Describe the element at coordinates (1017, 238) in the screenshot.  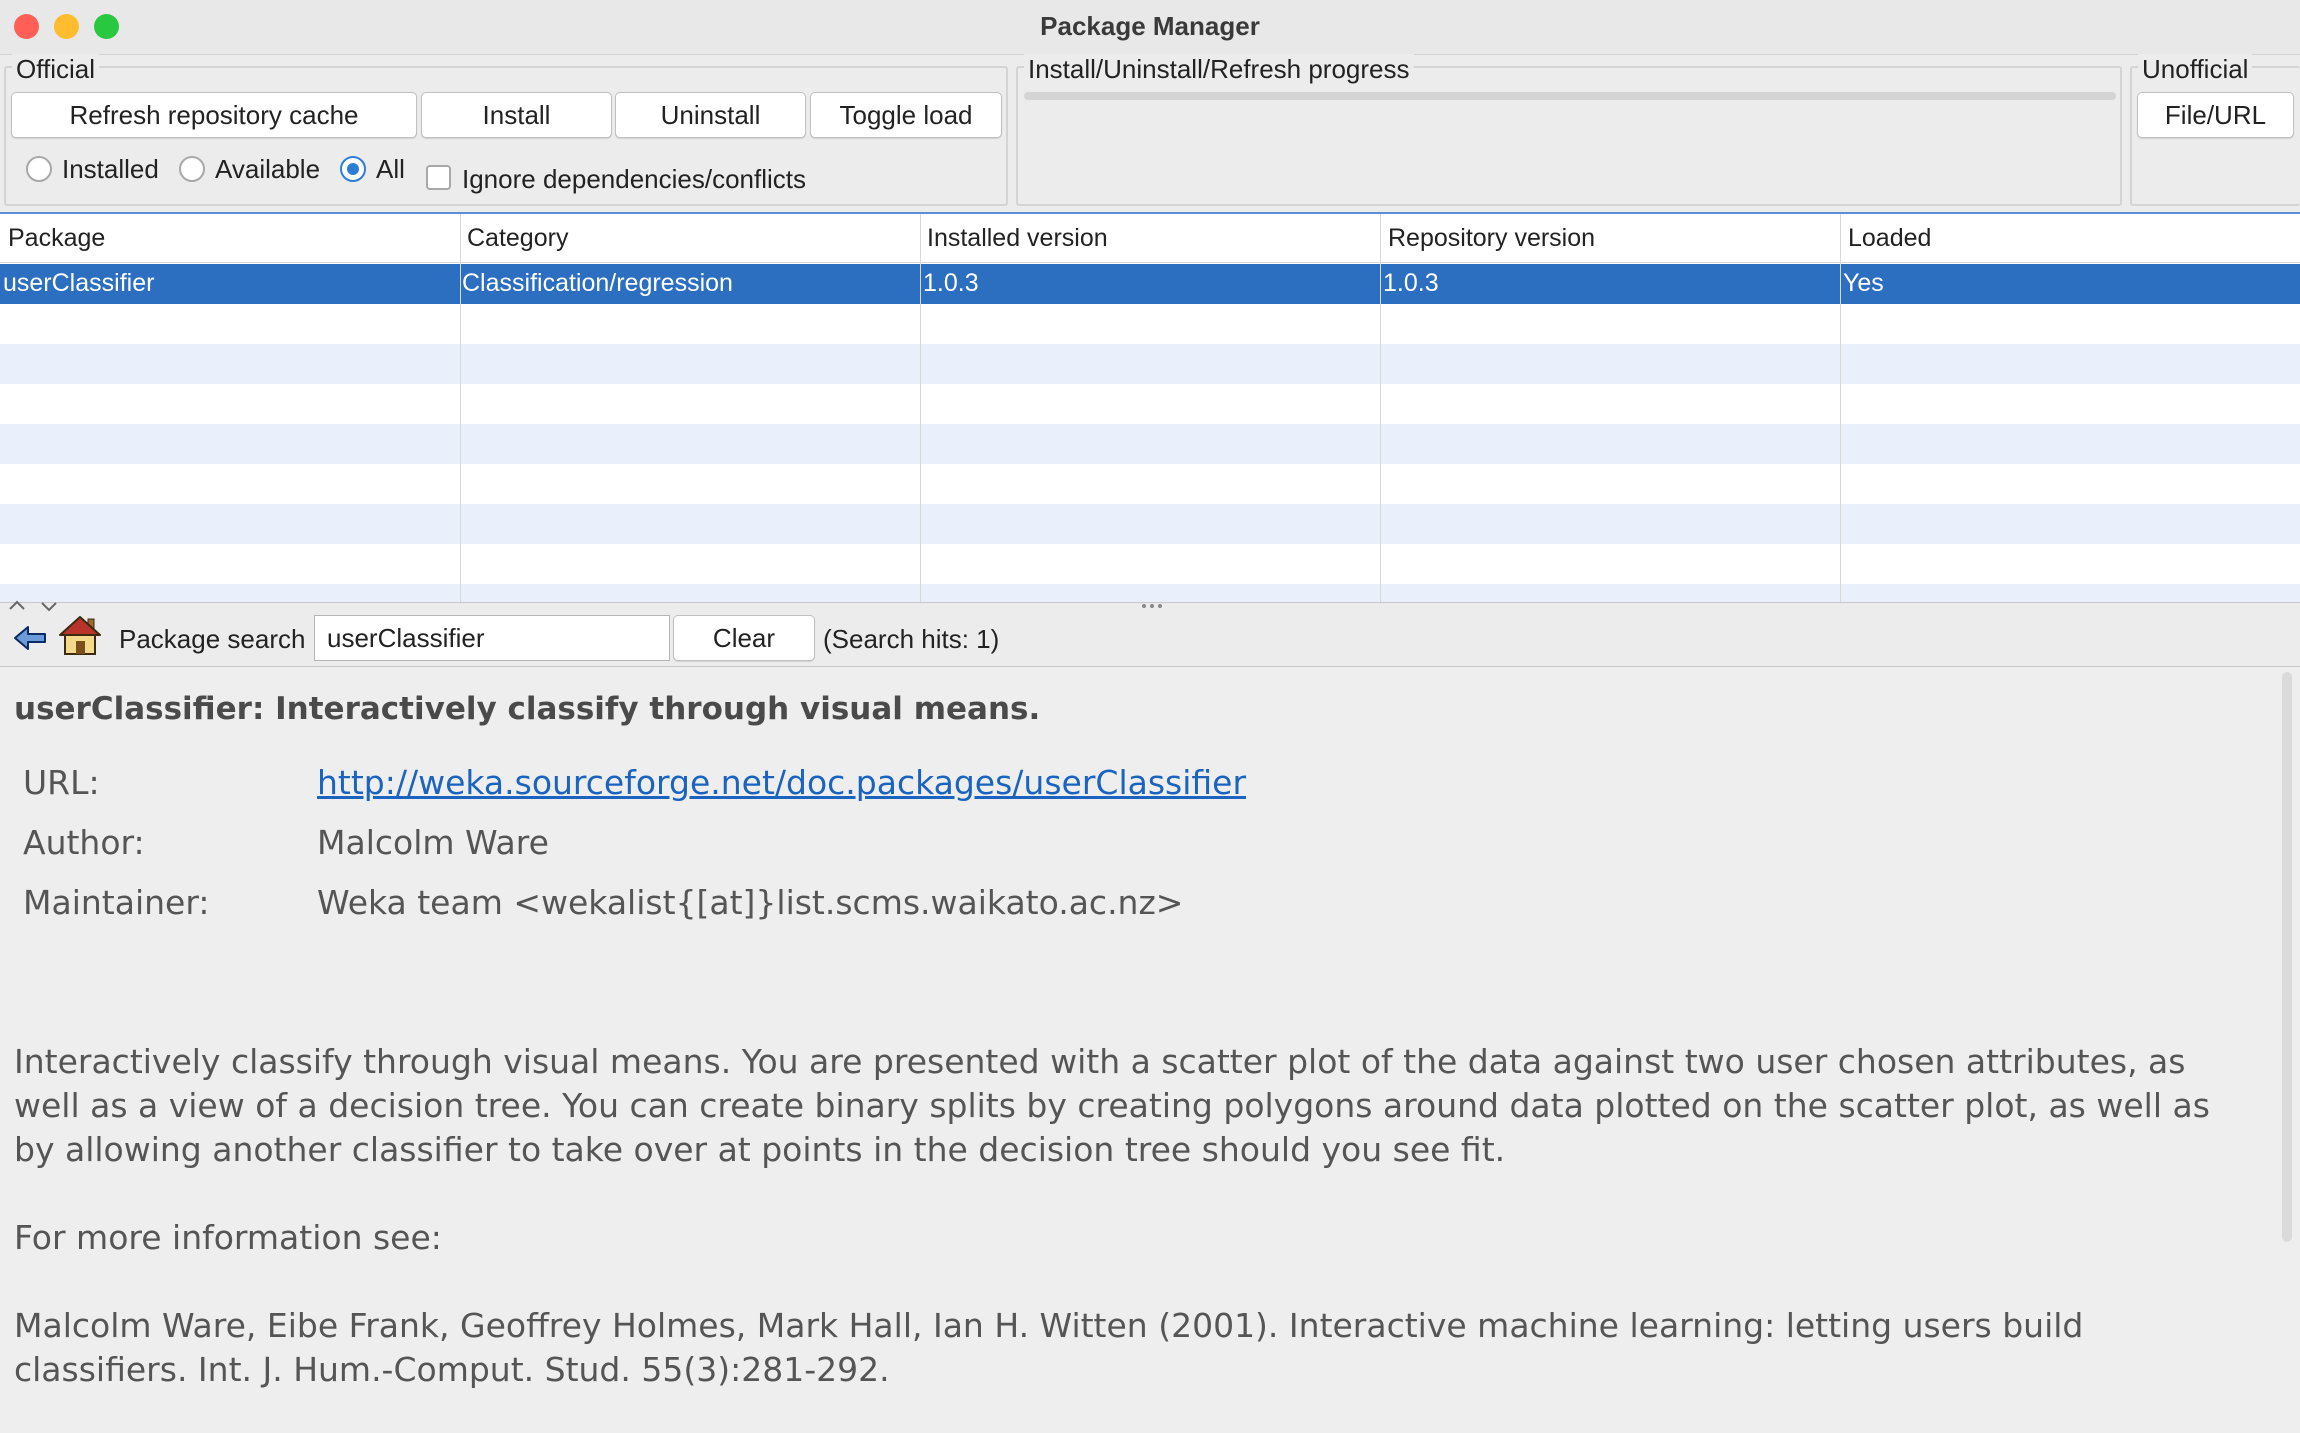
I see `column-header-installed-version: Installed version` at that location.